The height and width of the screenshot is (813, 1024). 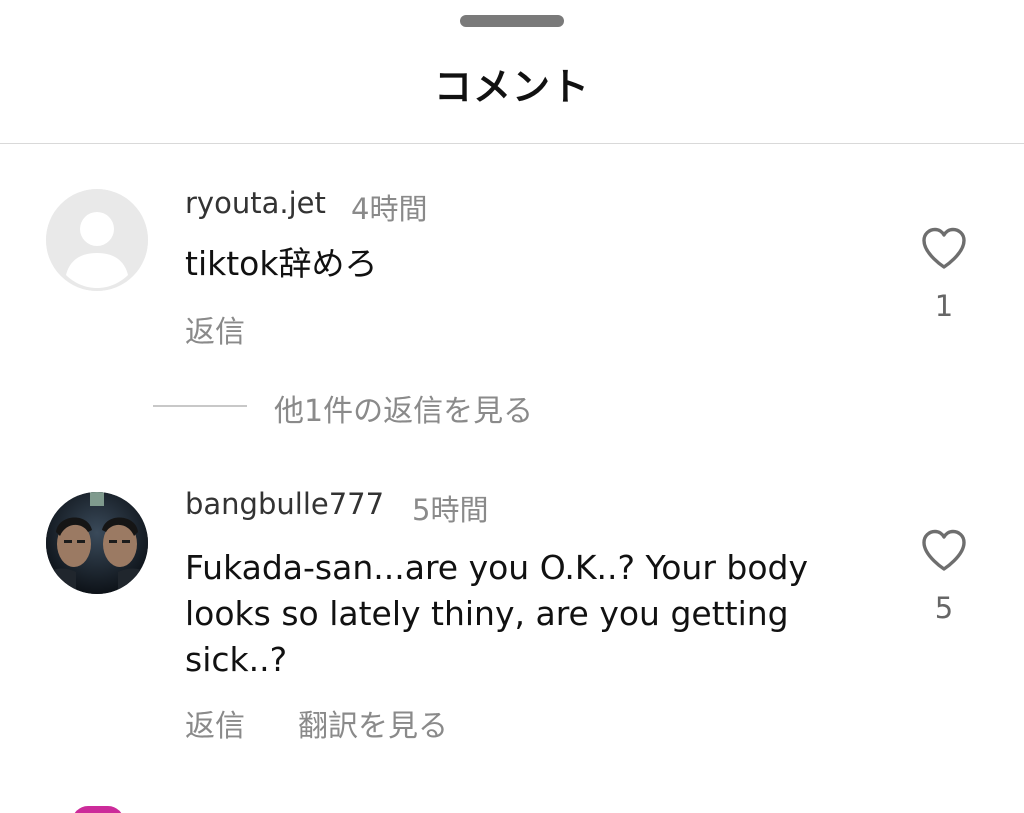 What do you see at coordinates (512, 21) in the screenshot?
I see `sheet-drag-handle` at bounding box center [512, 21].